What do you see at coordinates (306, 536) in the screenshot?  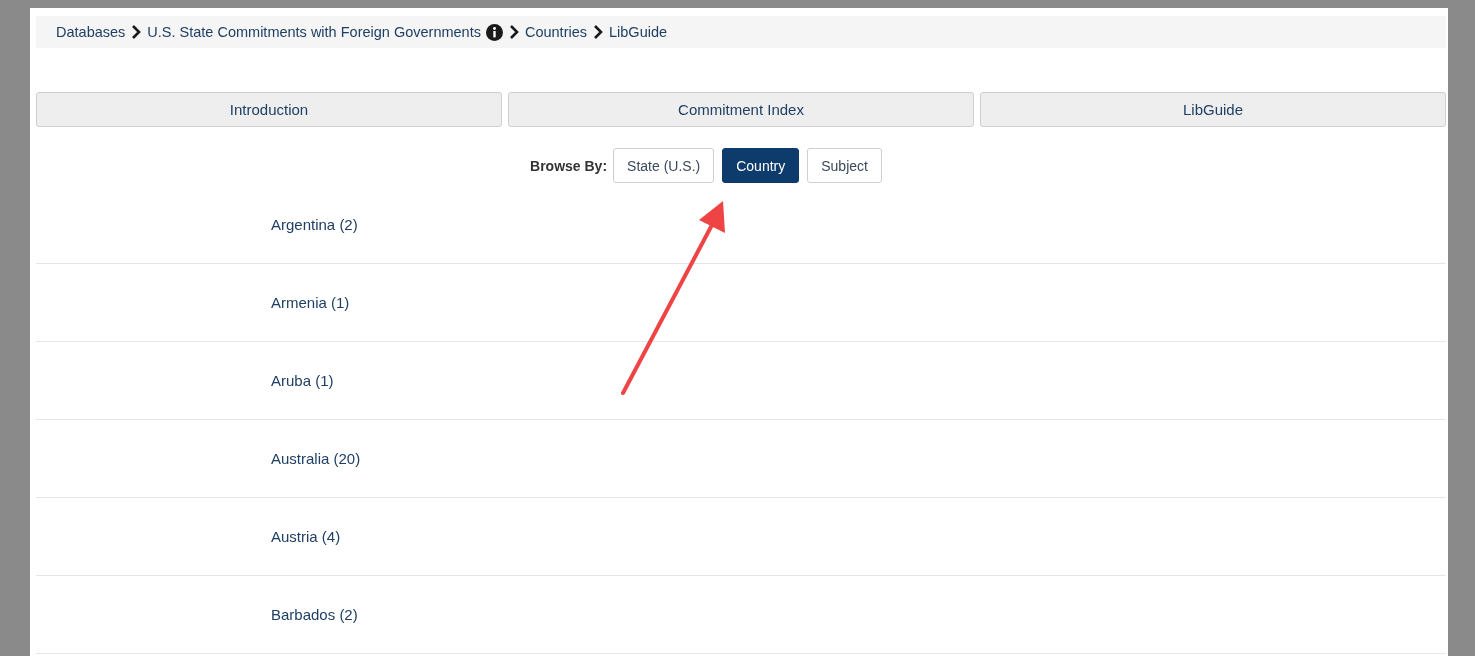 I see `country-link: Austria (4)` at bounding box center [306, 536].